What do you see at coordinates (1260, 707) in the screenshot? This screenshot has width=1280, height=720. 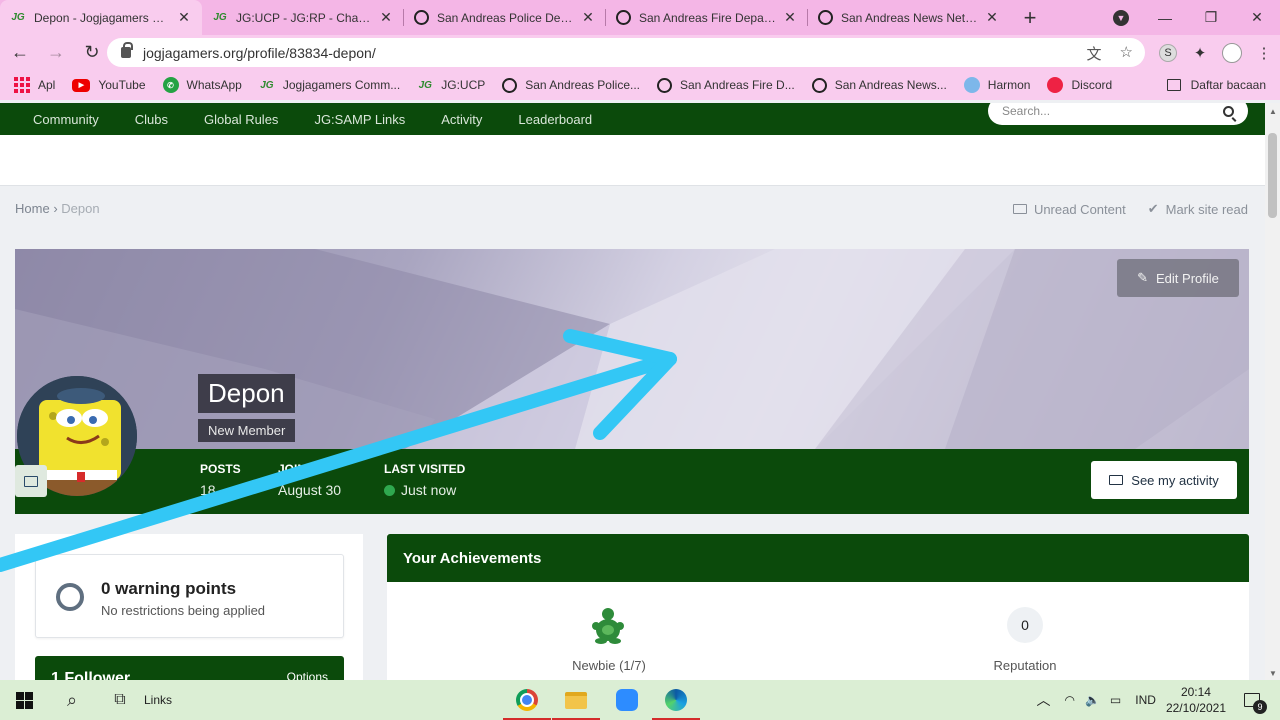 I see `notification-count: 9` at bounding box center [1260, 707].